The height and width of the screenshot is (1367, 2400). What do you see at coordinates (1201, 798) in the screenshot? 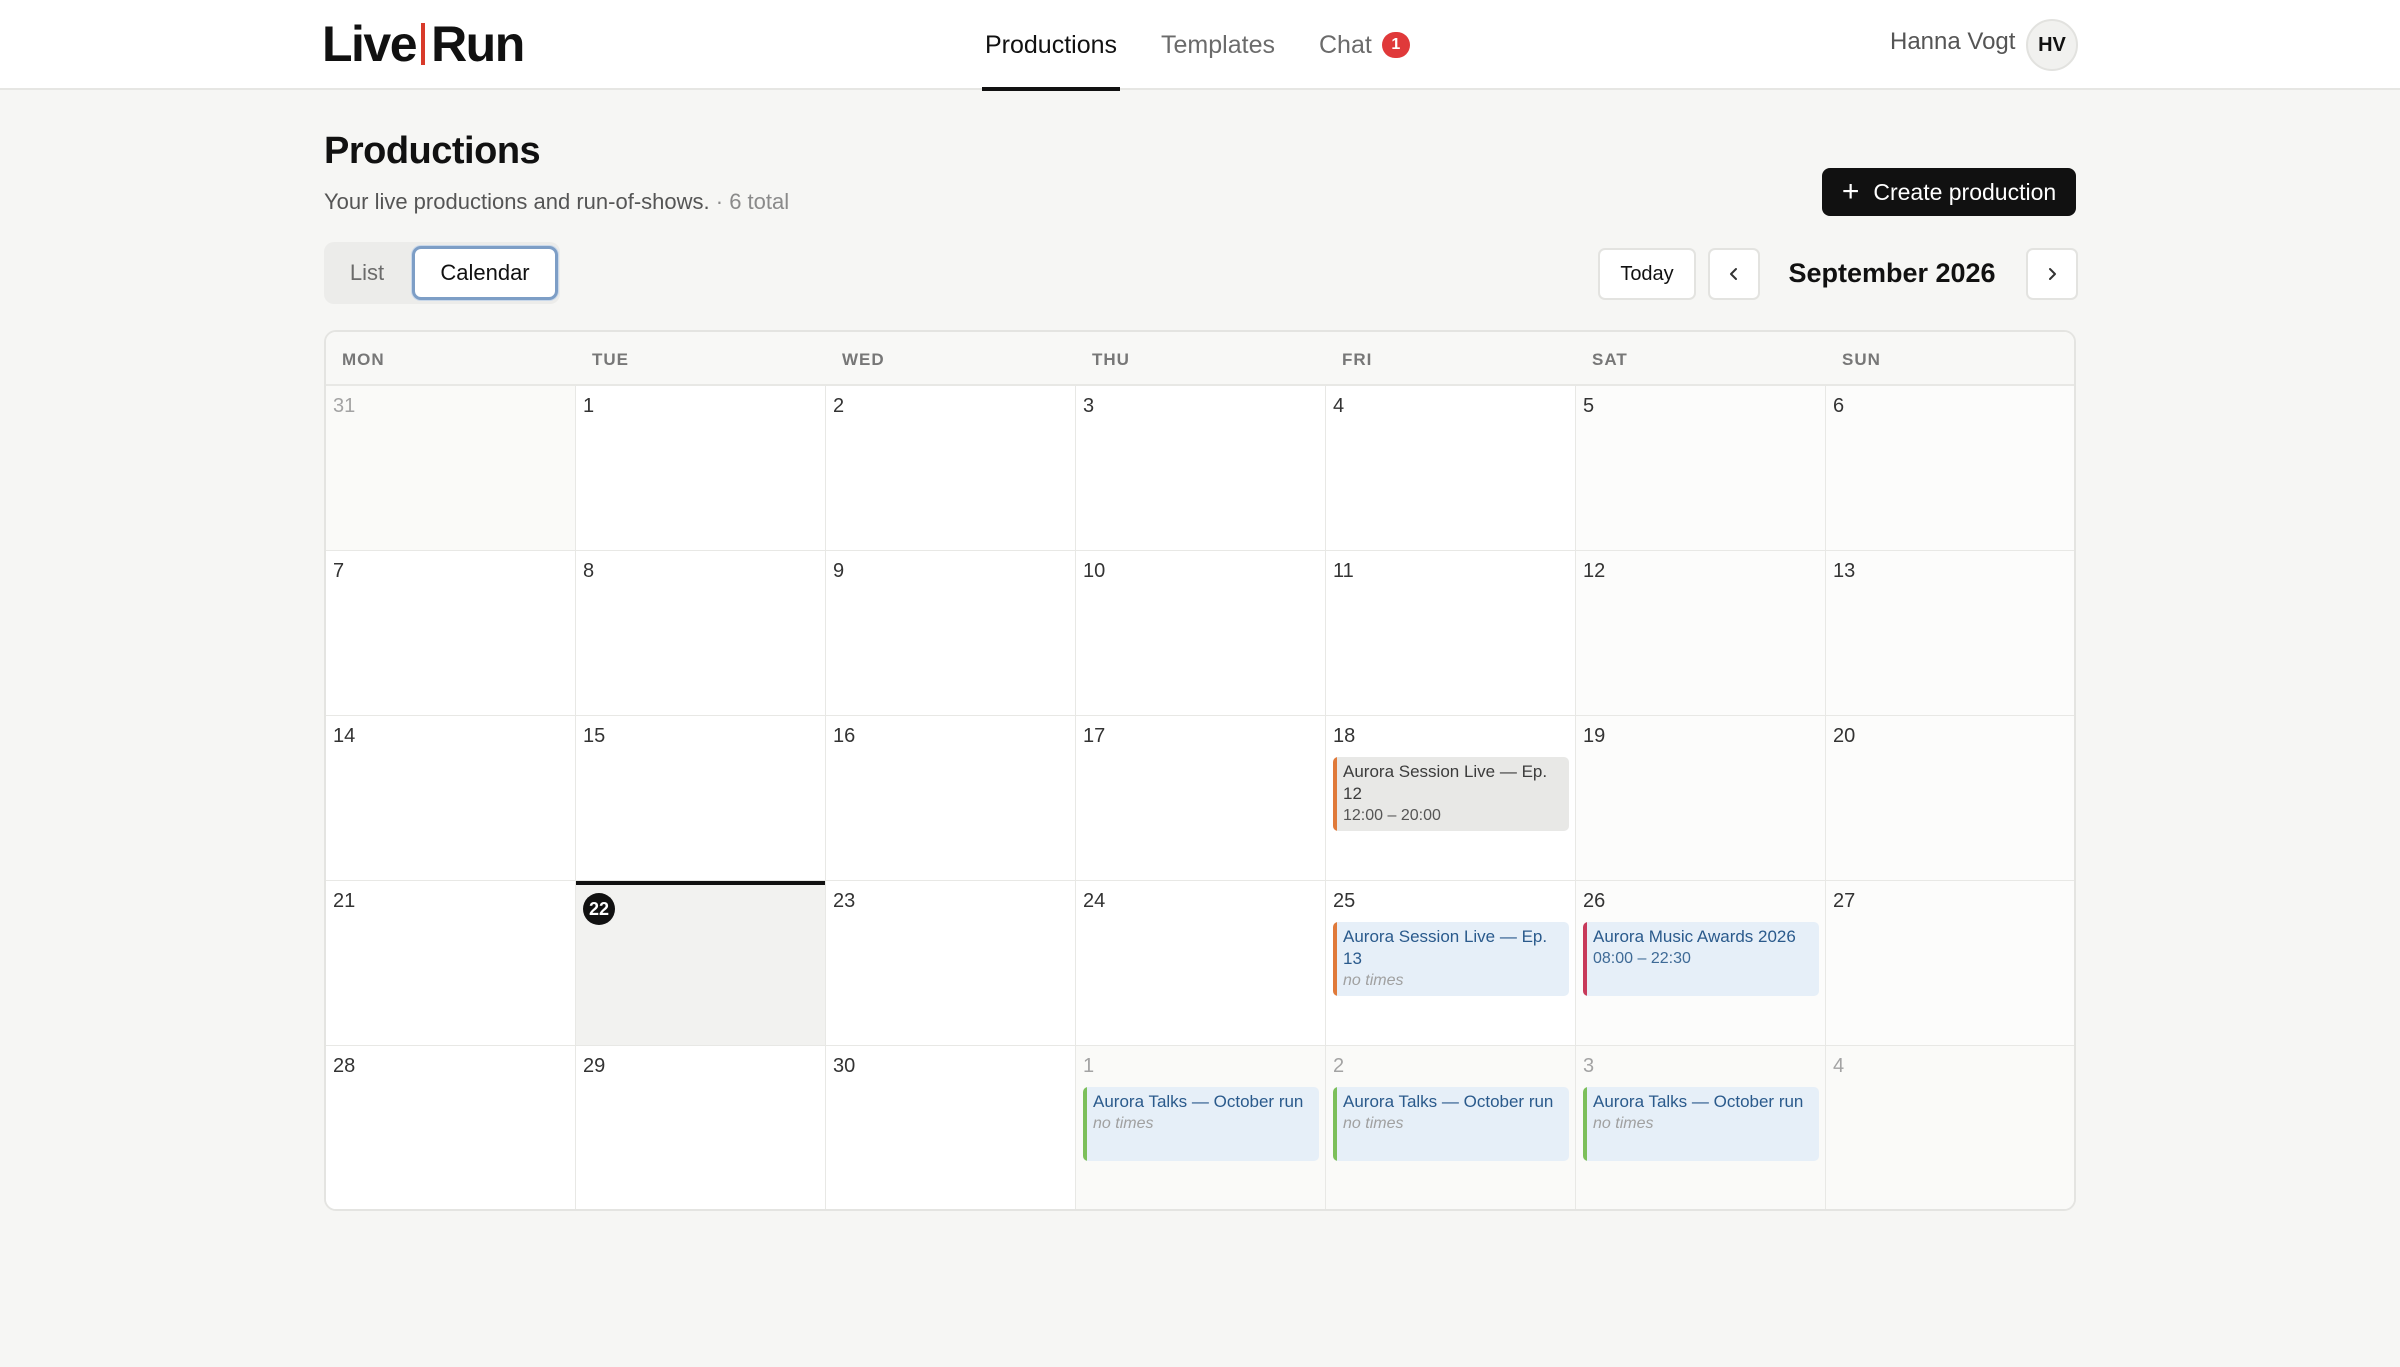
I see `day-cell: 17` at bounding box center [1201, 798].